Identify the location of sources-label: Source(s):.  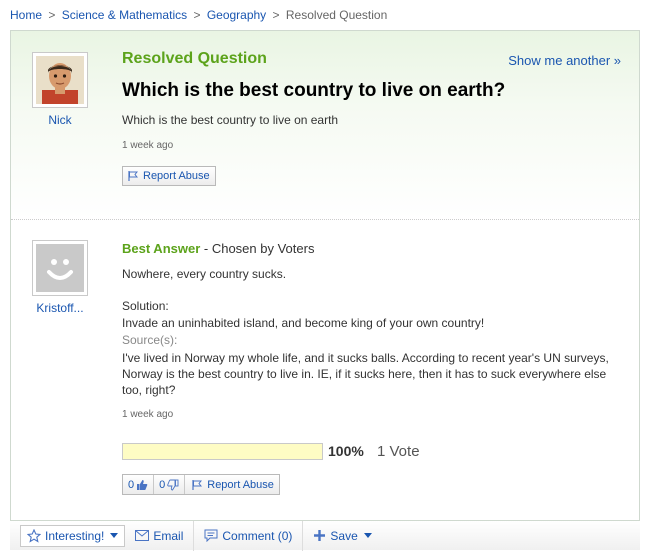
(150, 340).